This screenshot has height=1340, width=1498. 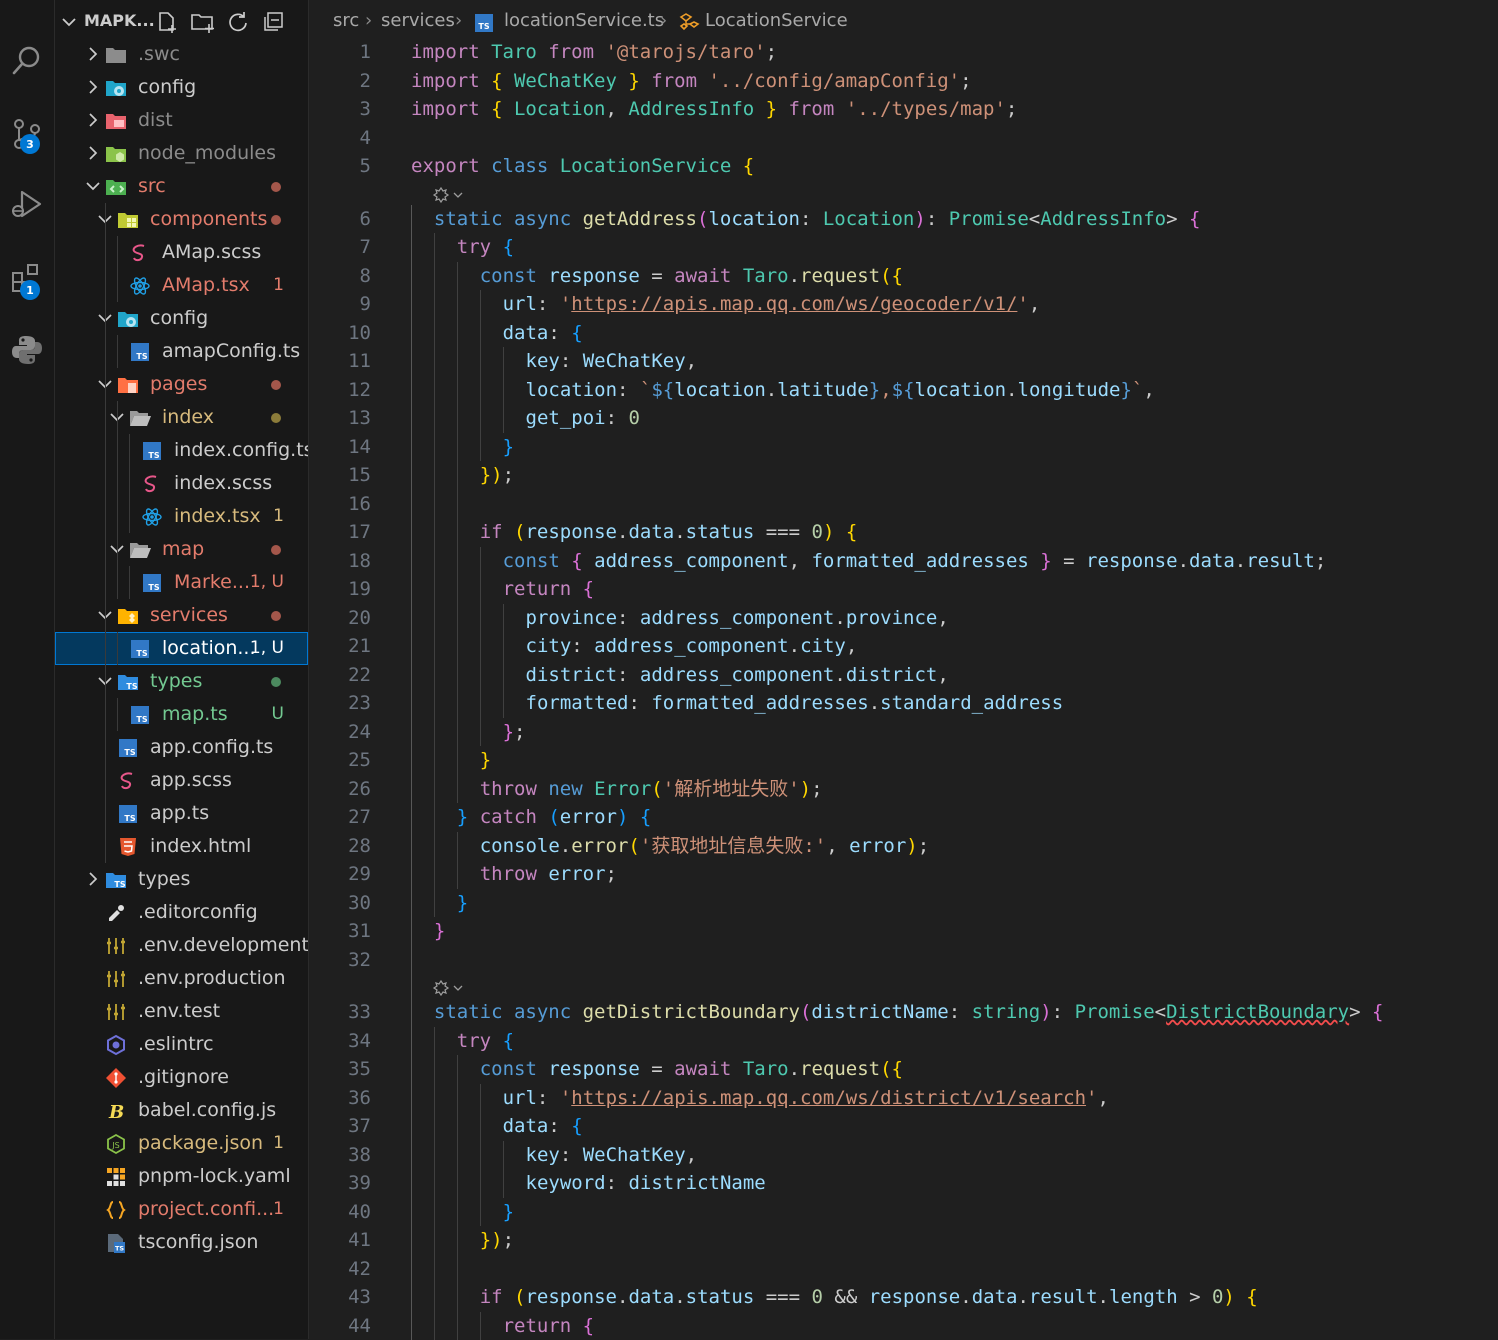 I want to click on code-line: province: address_component.province,, so click(x=737, y=618).